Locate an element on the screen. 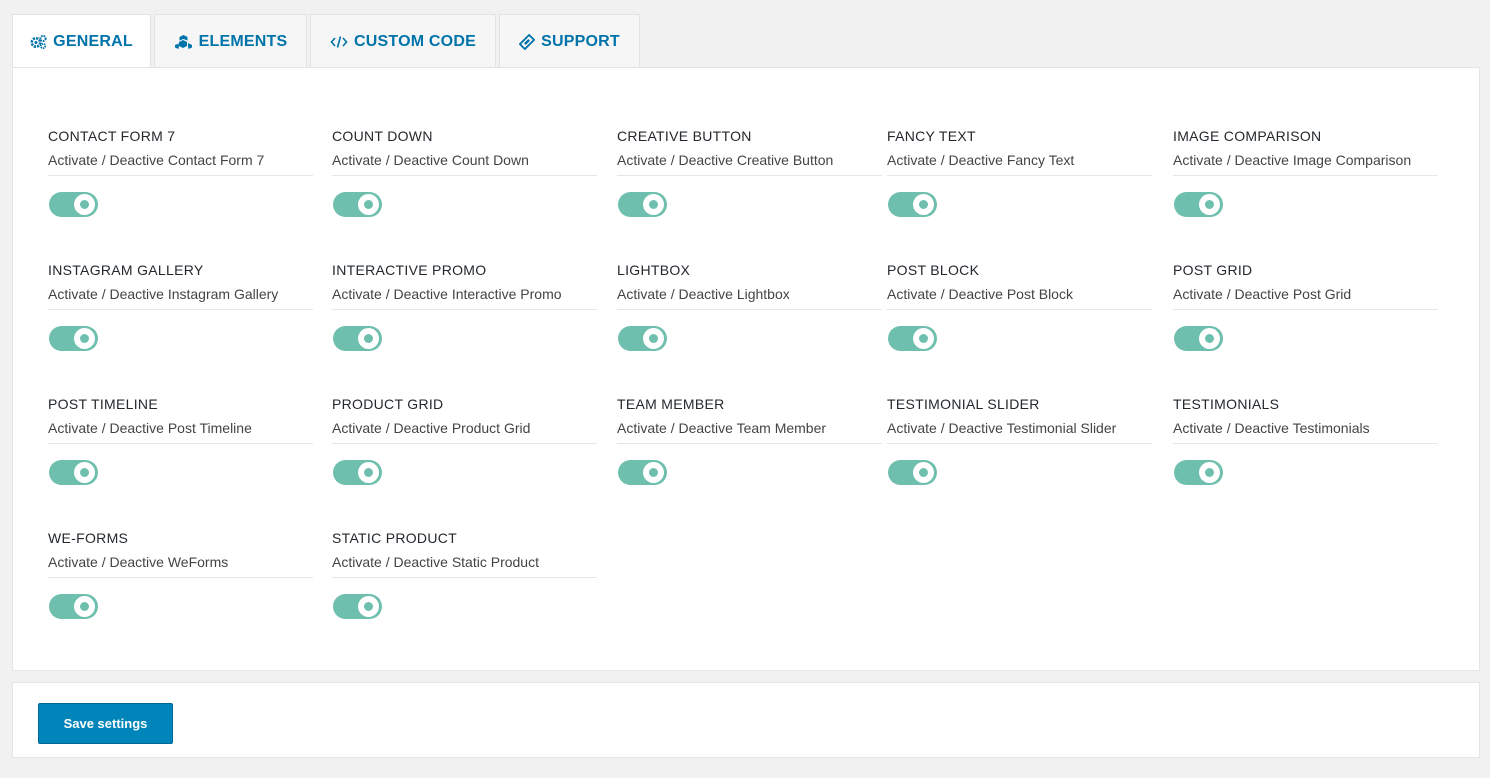 The image size is (1490, 778). toggle-team-member is located at coordinates (642, 472).